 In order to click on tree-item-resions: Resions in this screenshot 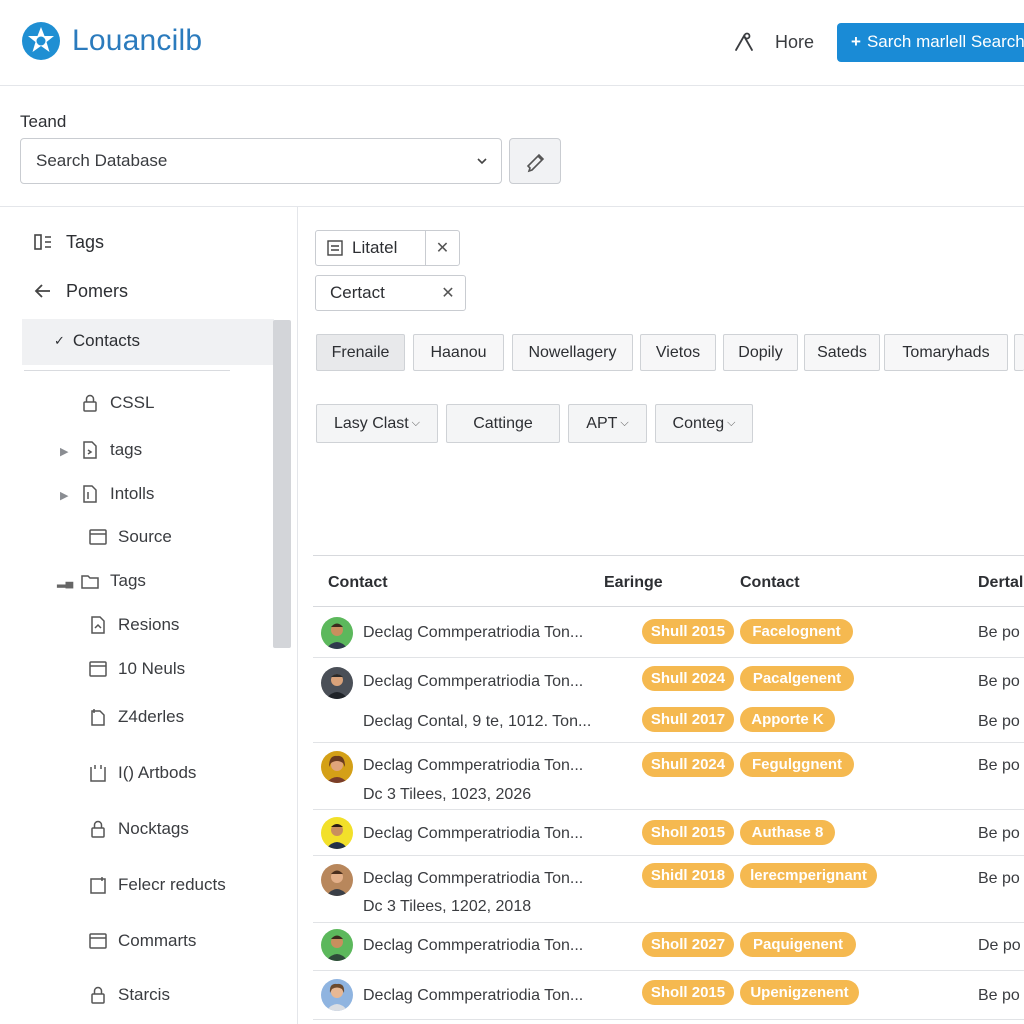, I will do `click(133, 625)`.